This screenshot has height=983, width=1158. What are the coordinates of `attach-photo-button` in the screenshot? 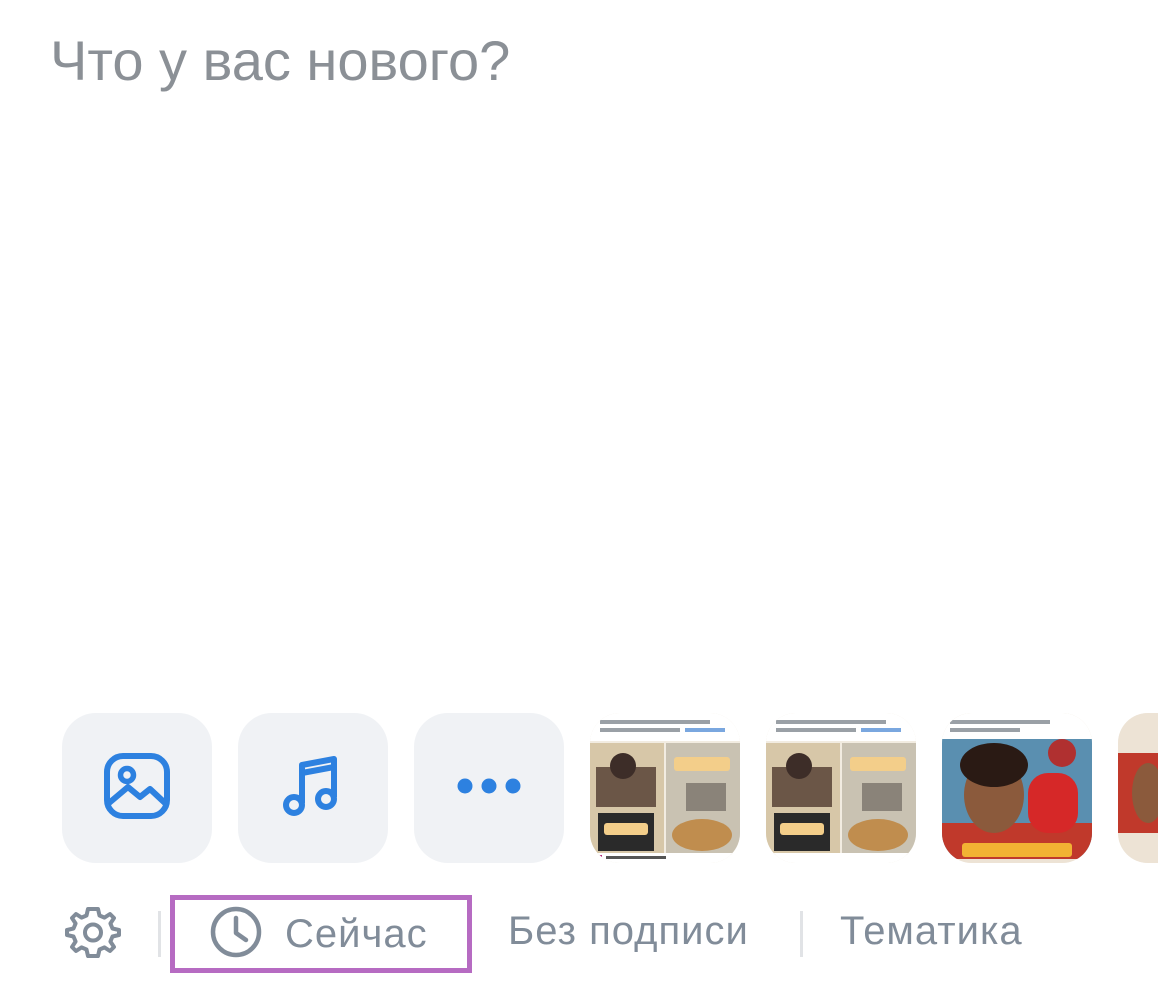 It's located at (137, 788).